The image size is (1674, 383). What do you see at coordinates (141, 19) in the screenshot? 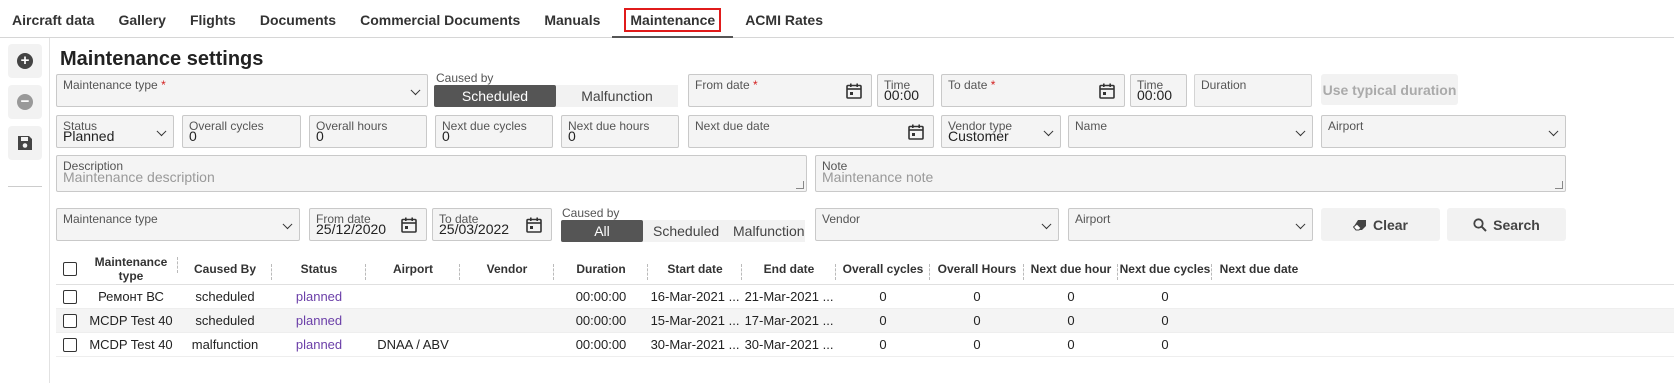
I see `tab-gallery: Gallery` at bounding box center [141, 19].